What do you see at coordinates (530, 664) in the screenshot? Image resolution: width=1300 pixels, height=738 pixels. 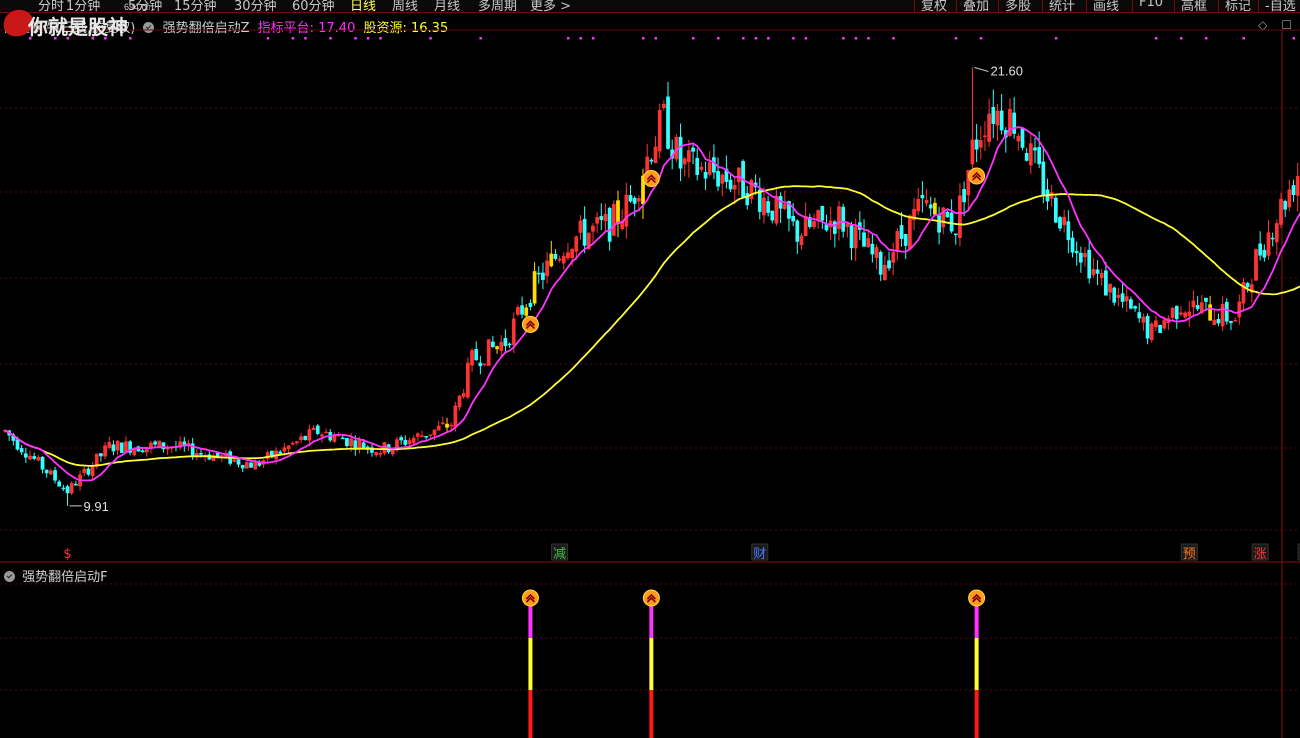 I see `sub-bar-mid` at bounding box center [530, 664].